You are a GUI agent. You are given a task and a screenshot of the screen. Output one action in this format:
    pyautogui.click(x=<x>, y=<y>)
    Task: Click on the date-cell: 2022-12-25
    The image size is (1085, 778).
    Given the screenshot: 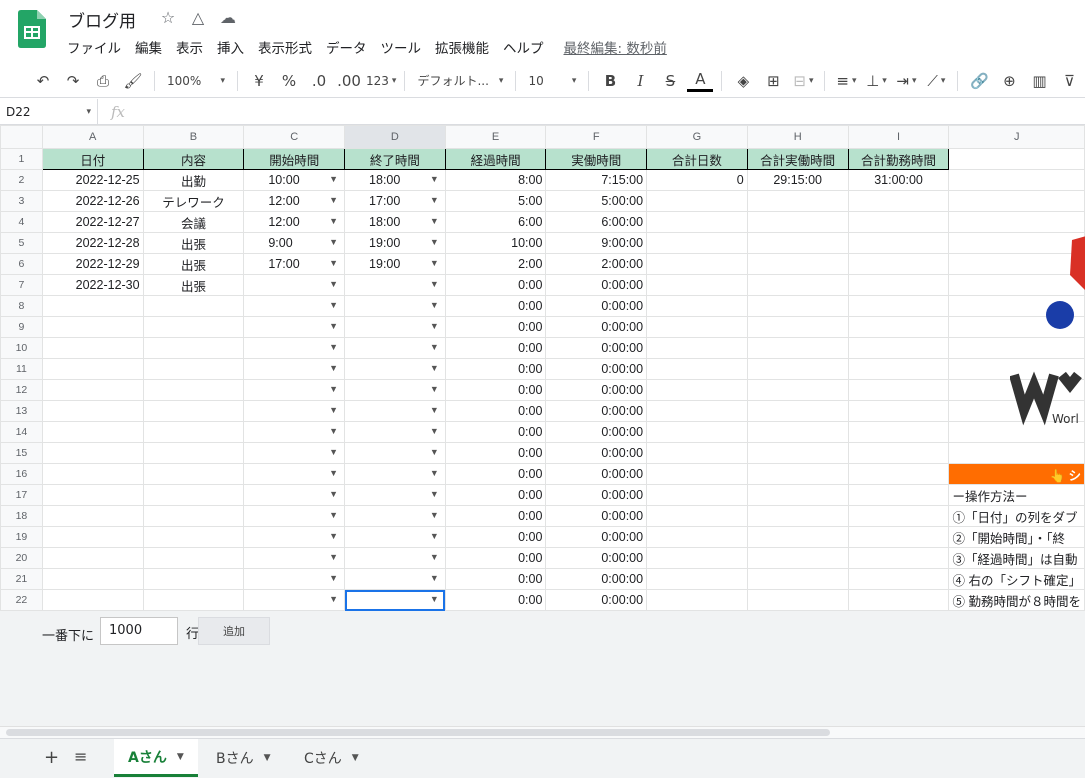 What is the action you would take?
    pyautogui.click(x=92, y=180)
    